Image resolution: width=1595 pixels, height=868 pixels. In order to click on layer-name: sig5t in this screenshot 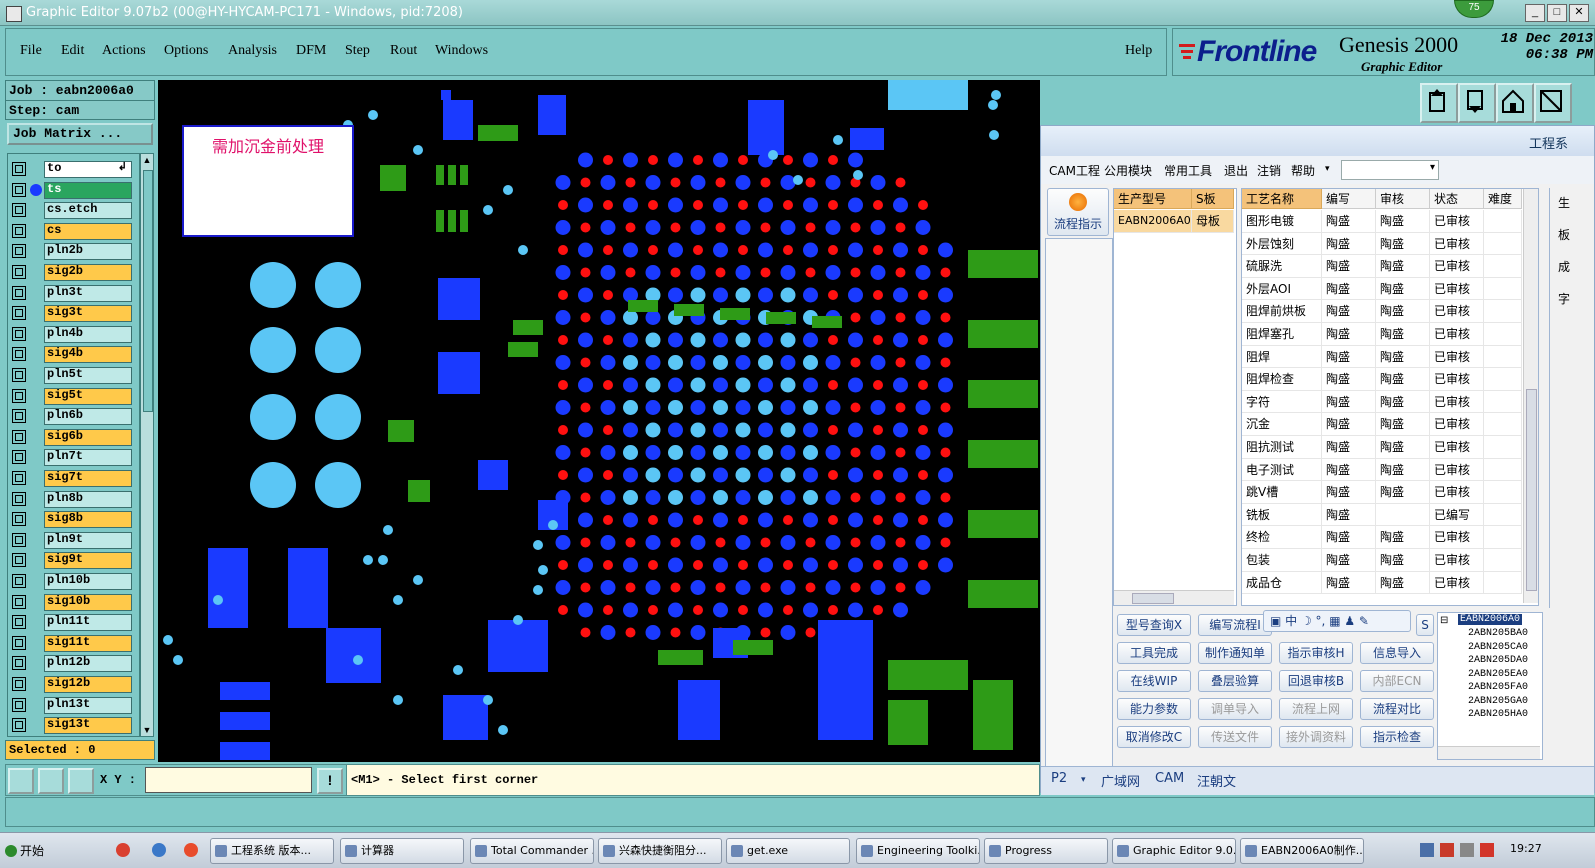, I will do `click(88, 396)`.